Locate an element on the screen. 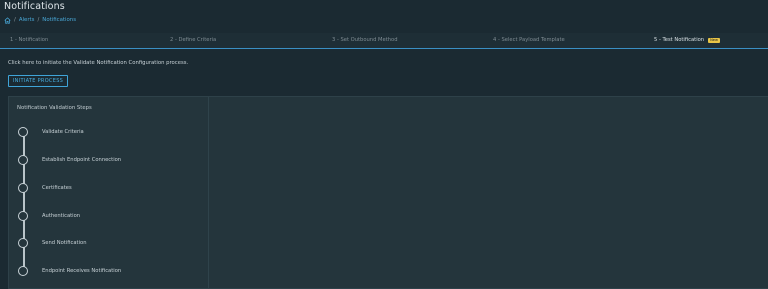 This screenshot has height=289, width=768. panel-divider is located at coordinates (208, 192).